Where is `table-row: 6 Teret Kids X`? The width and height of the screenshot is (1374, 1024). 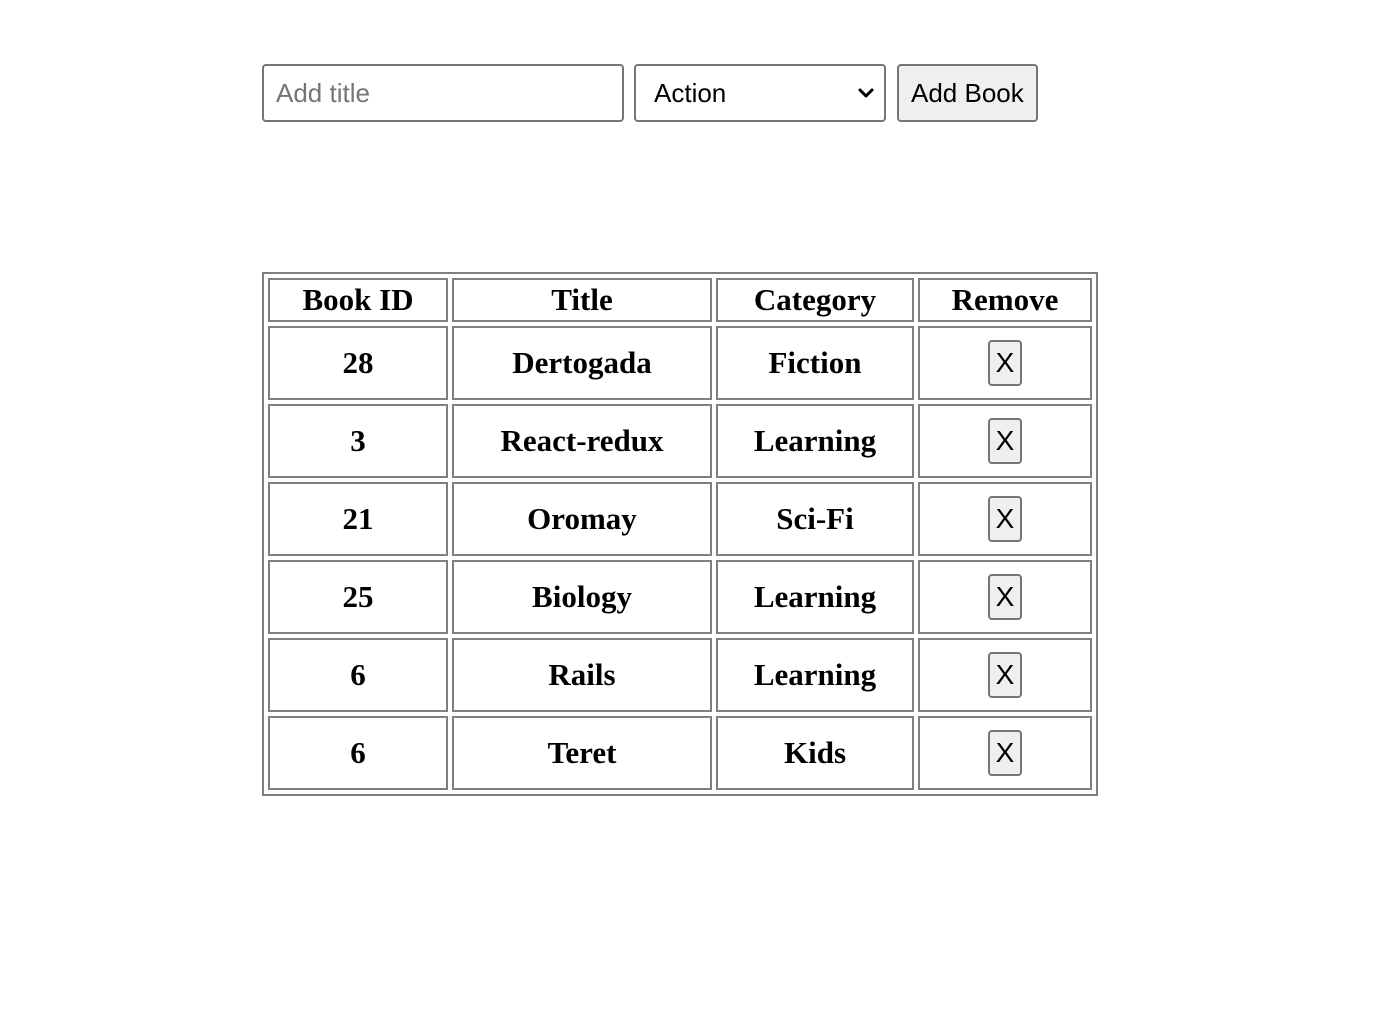
table-row: 6 Teret Kids X is located at coordinates (680, 753).